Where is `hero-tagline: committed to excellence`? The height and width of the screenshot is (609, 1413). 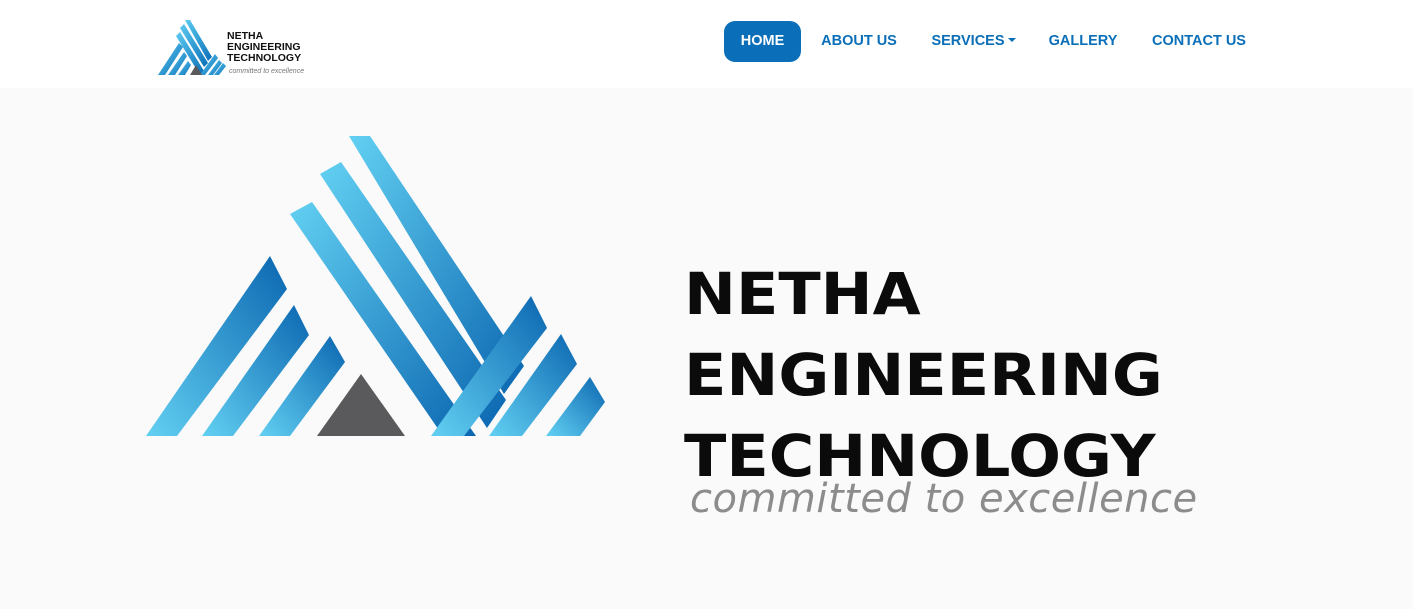
hero-tagline: committed to excellence is located at coordinates (944, 499).